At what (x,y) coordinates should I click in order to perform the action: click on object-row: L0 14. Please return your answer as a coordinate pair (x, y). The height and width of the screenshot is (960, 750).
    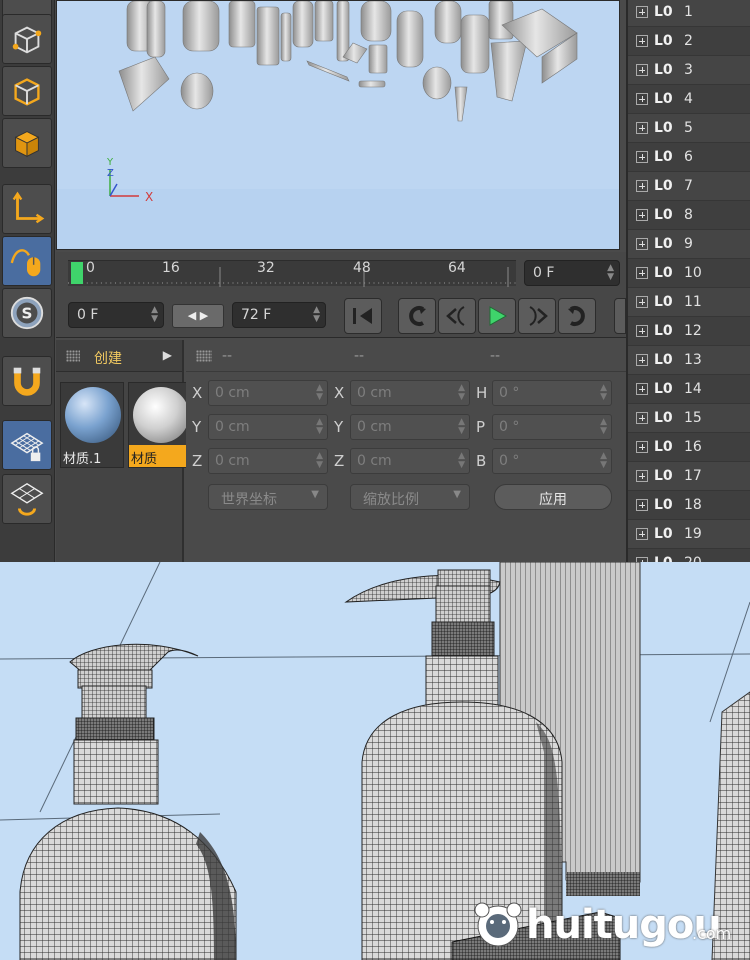
    Looking at the image, I should click on (689, 389).